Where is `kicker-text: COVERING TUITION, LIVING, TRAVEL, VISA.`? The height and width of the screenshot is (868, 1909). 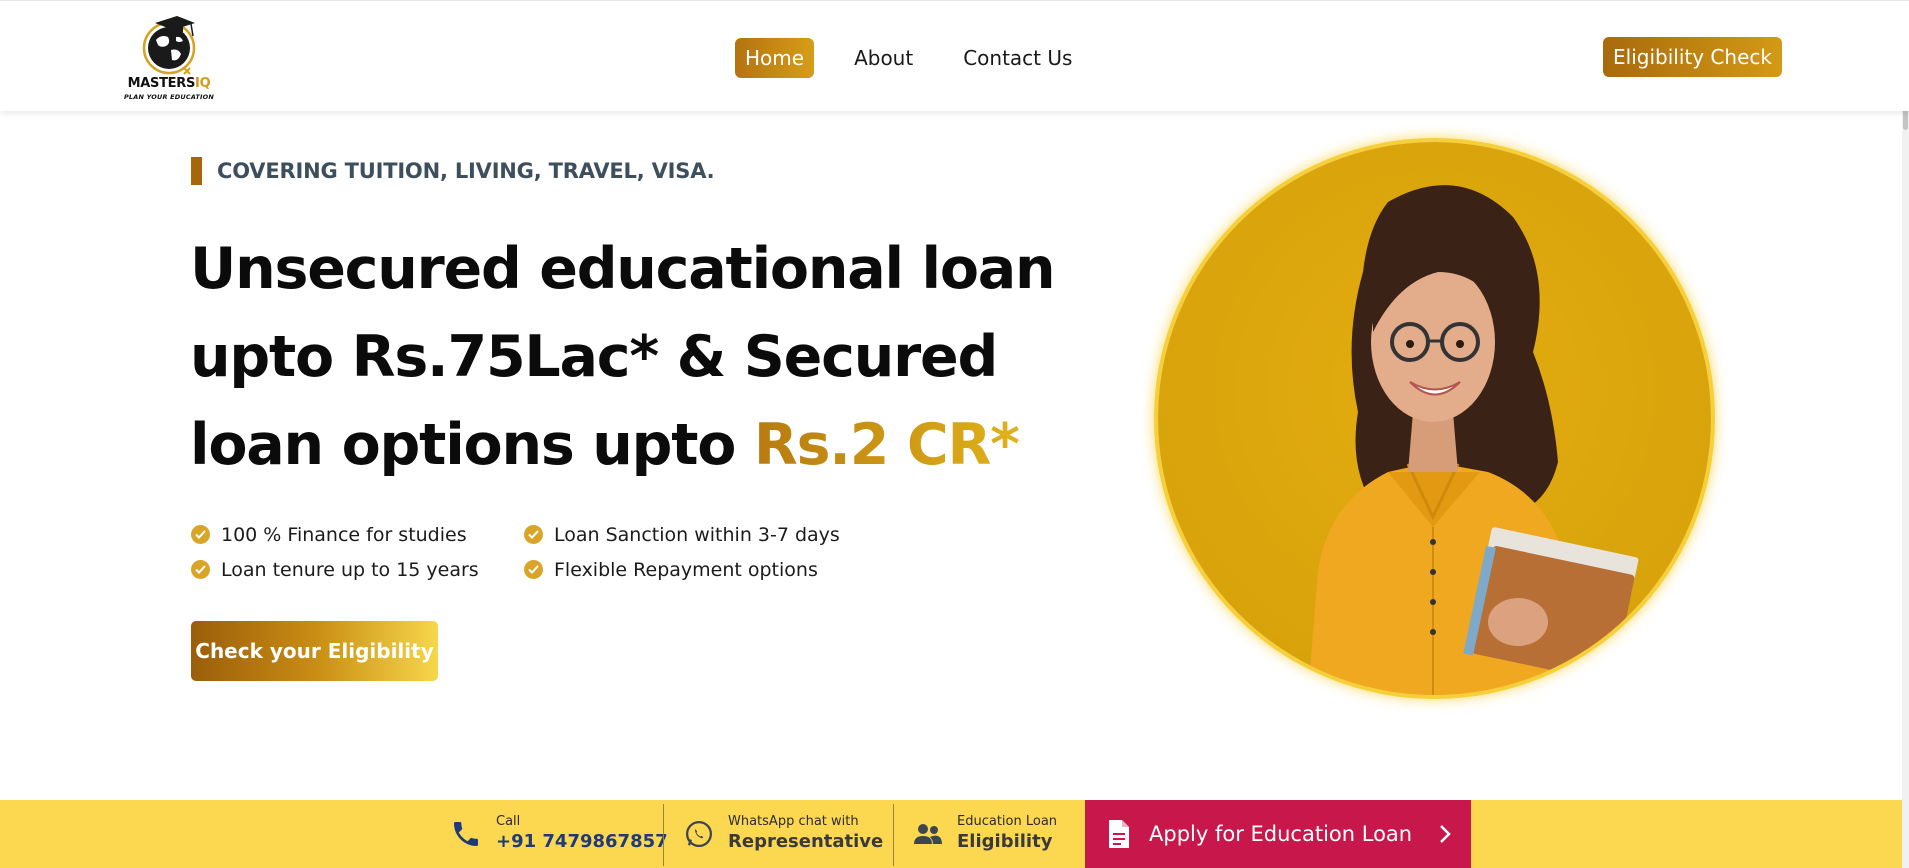 kicker-text: COVERING TUITION, LIVING, TRAVEL, VISA. is located at coordinates (466, 171).